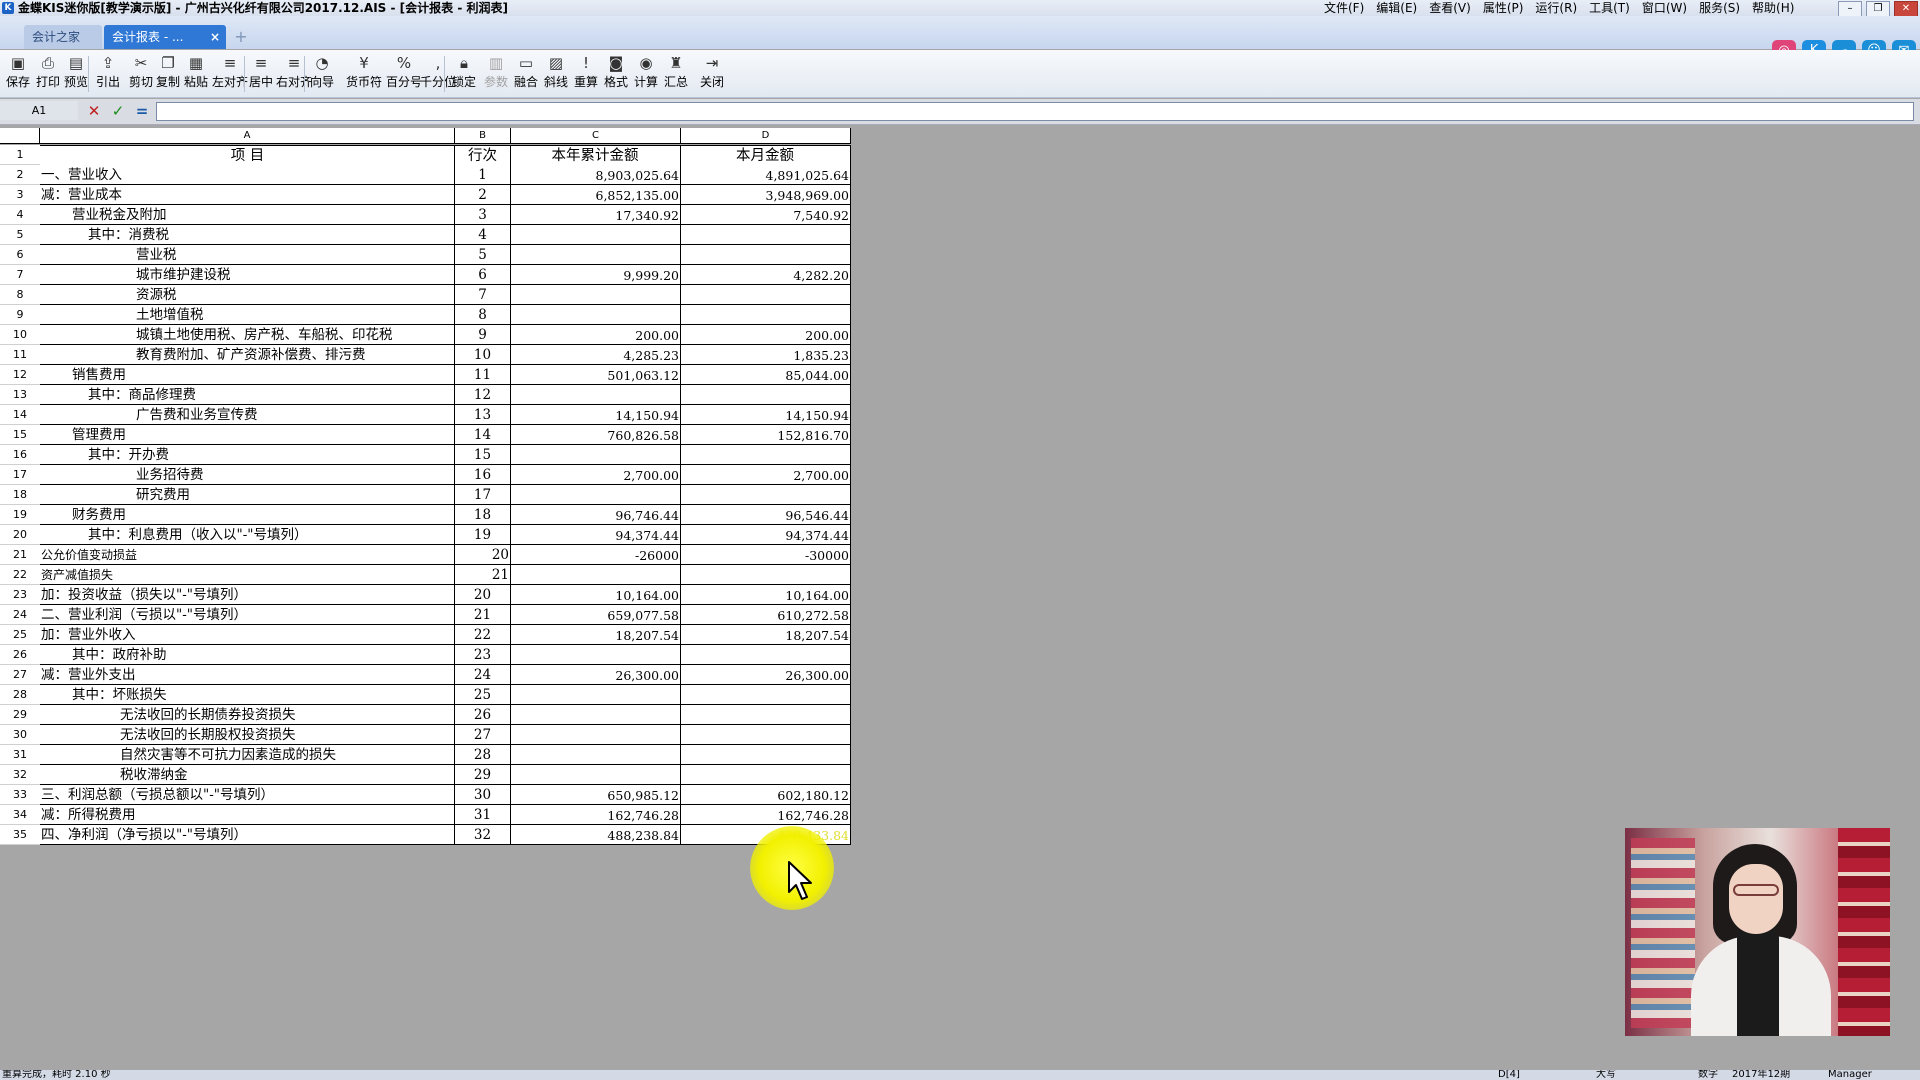  What do you see at coordinates (596, 136) in the screenshot?
I see `column-header-c: C` at bounding box center [596, 136].